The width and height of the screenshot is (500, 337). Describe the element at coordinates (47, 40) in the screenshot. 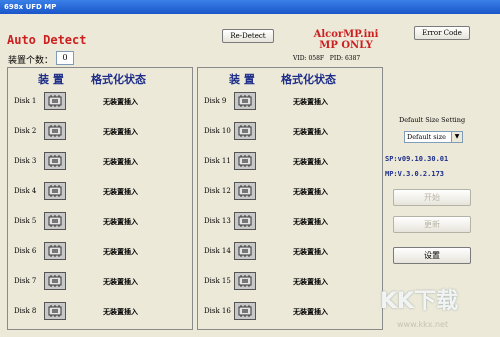

I see `auto-detect-label: Auto Detect` at that location.